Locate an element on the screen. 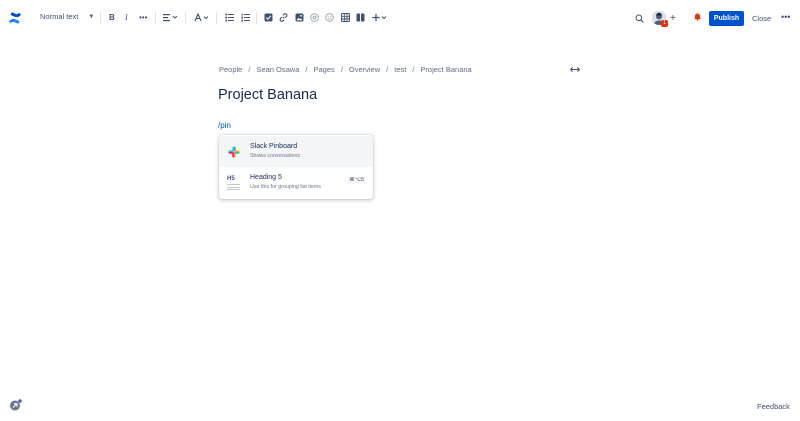  alignment-button is located at coordinates (170, 17).